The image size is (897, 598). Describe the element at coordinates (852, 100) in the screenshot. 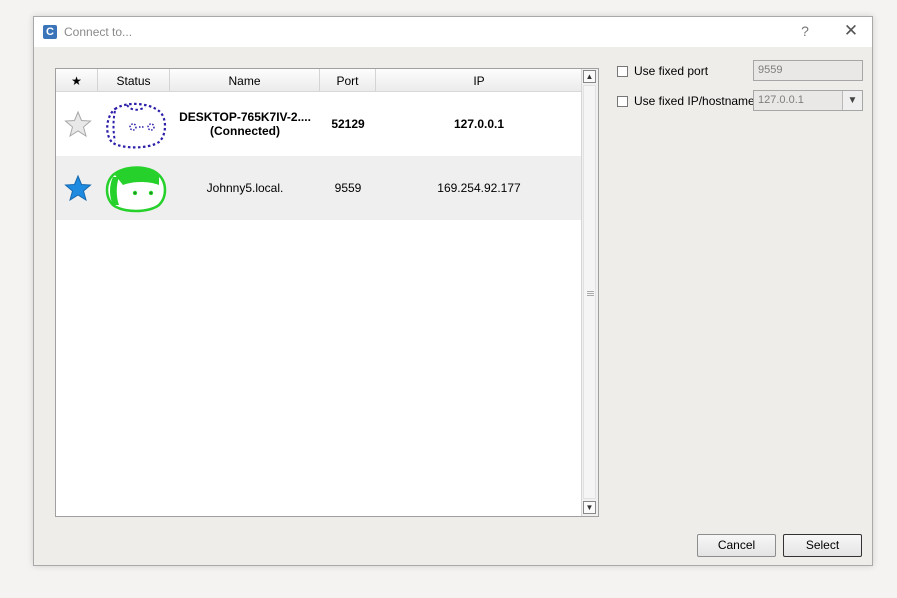

I see `chevron-down-icon: ▼` at that location.